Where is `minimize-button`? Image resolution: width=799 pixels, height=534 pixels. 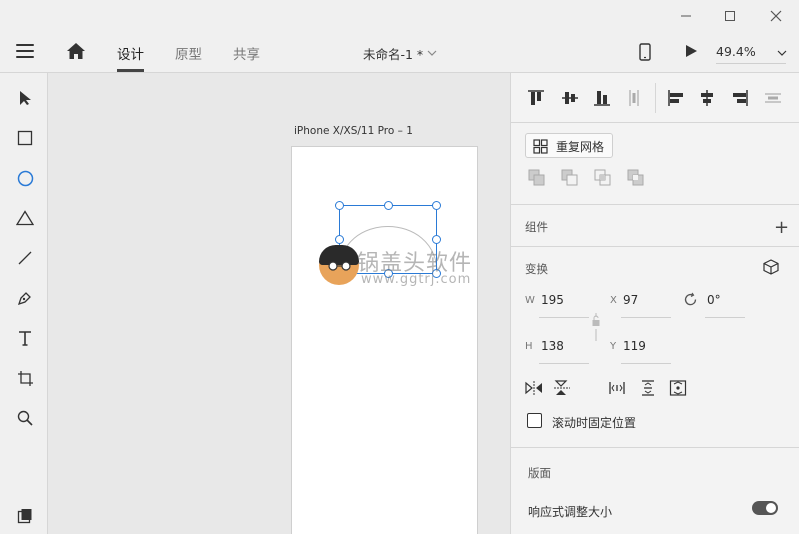 minimize-button is located at coordinates (686, 16).